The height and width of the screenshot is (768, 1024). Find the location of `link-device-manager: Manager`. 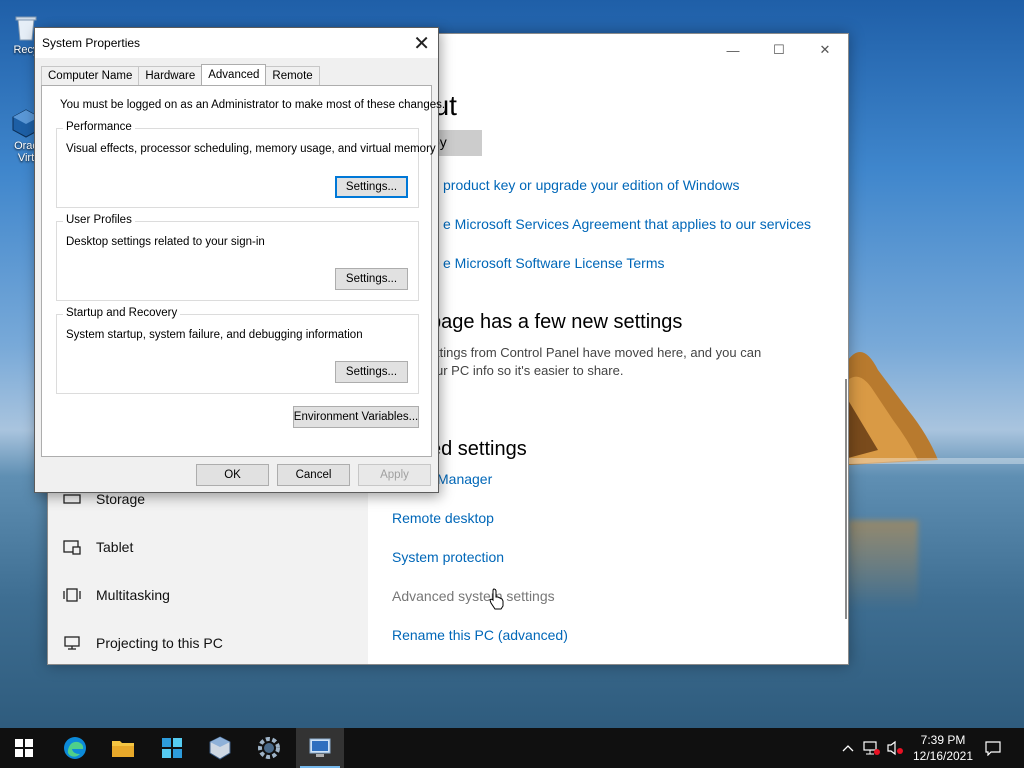

link-device-manager: Manager is located at coordinates (464, 479).